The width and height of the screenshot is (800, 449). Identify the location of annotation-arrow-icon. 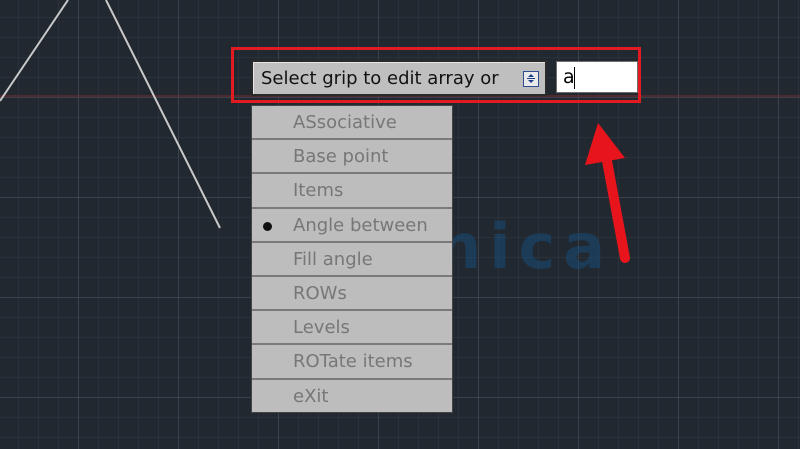
(607, 193).